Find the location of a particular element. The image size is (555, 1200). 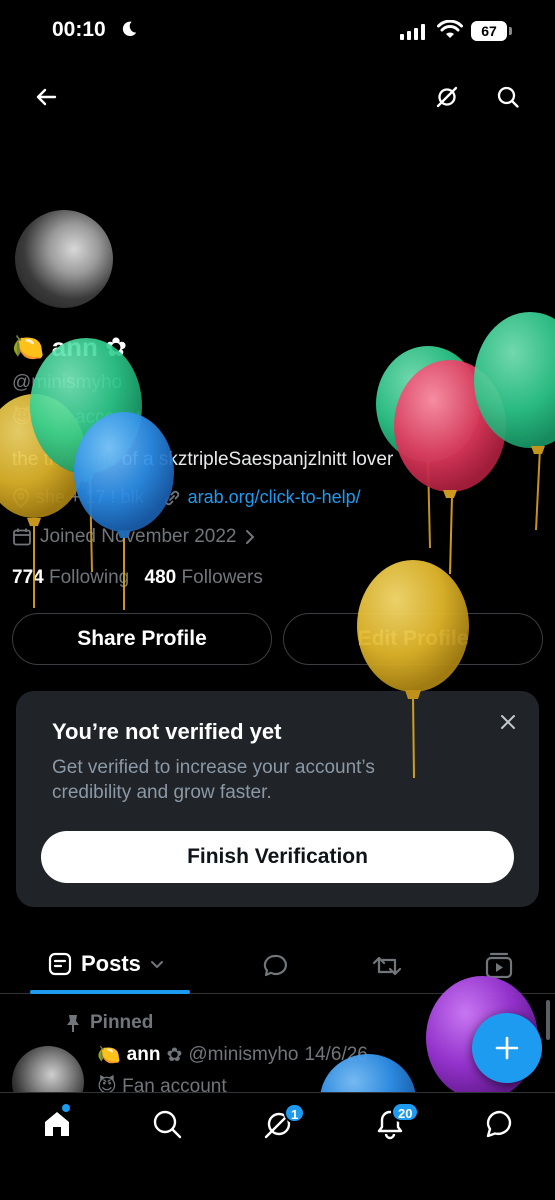

verification-title: You’re not verified yet is located at coordinates (167, 731).